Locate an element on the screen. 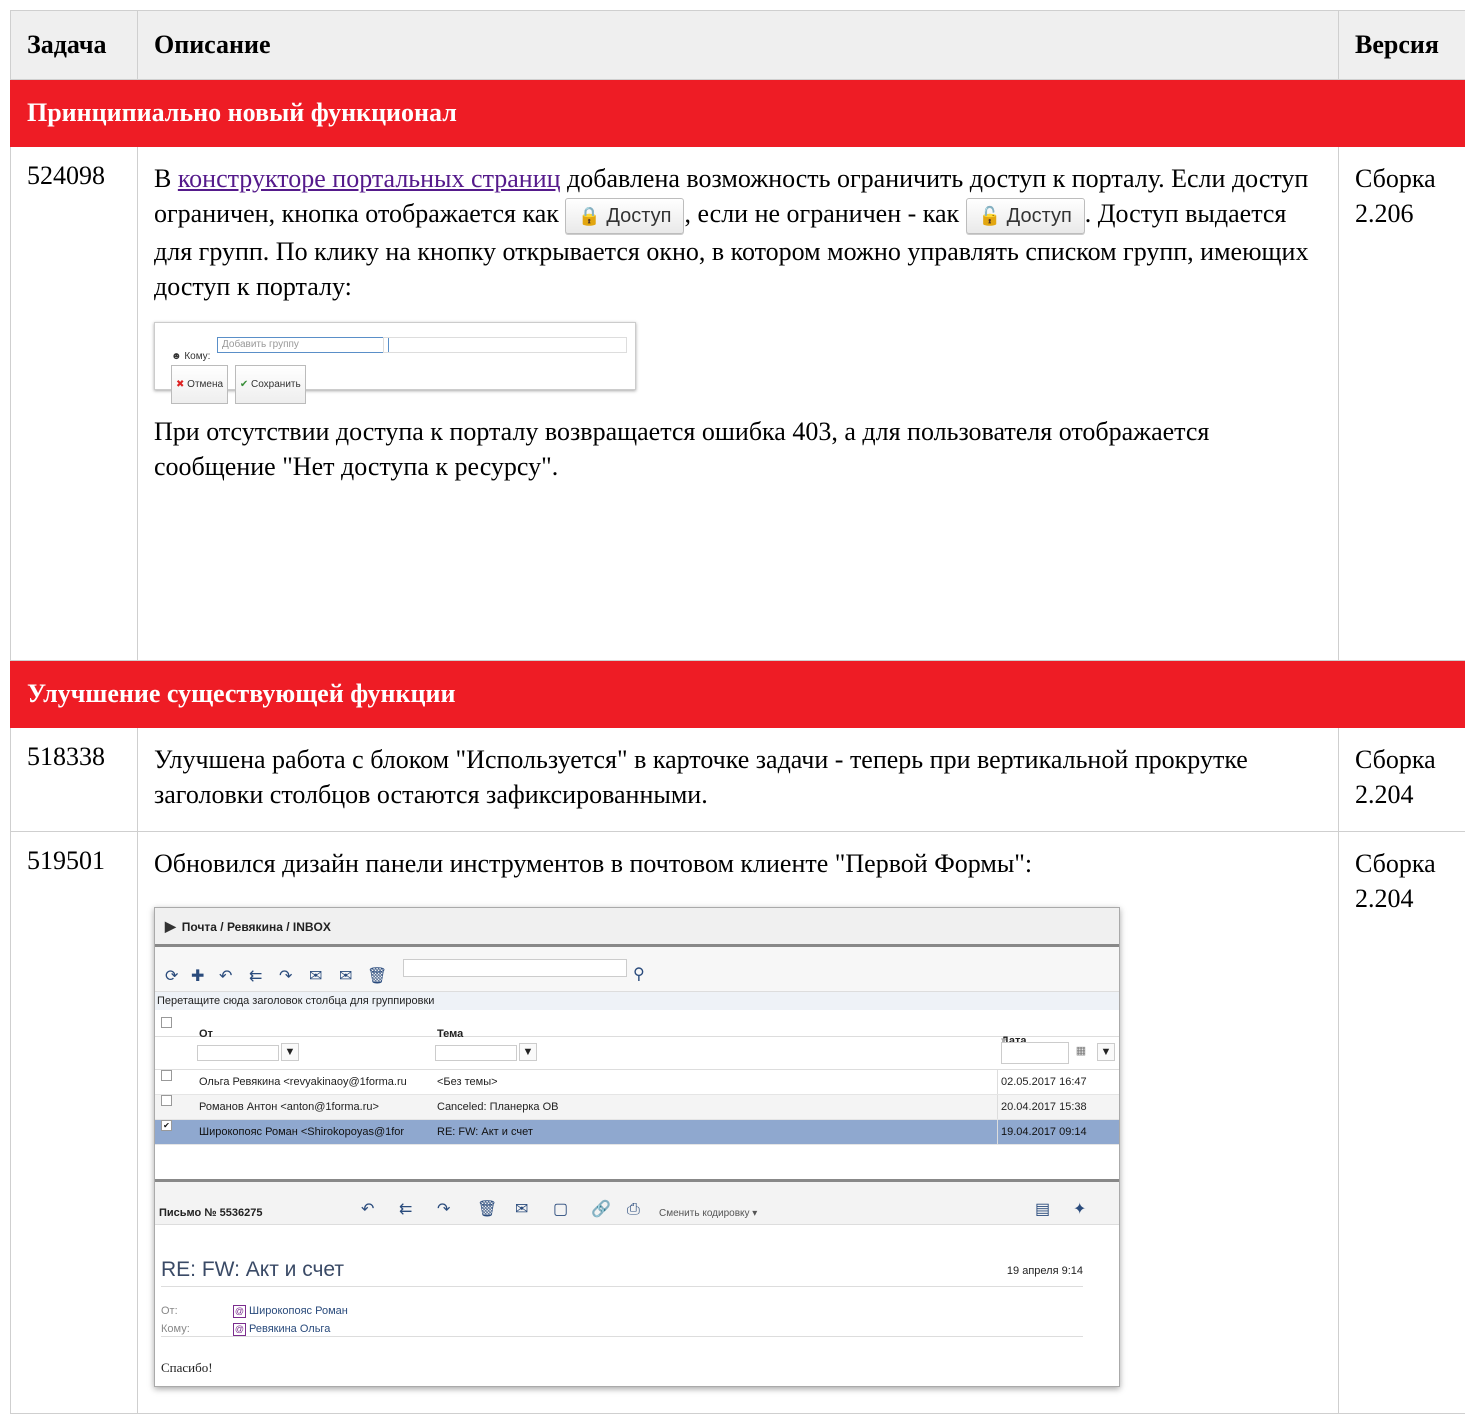 Image resolution: width=1465 pixels, height=1414 pixels. select-all-checkbox is located at coordinates (166, 1022).